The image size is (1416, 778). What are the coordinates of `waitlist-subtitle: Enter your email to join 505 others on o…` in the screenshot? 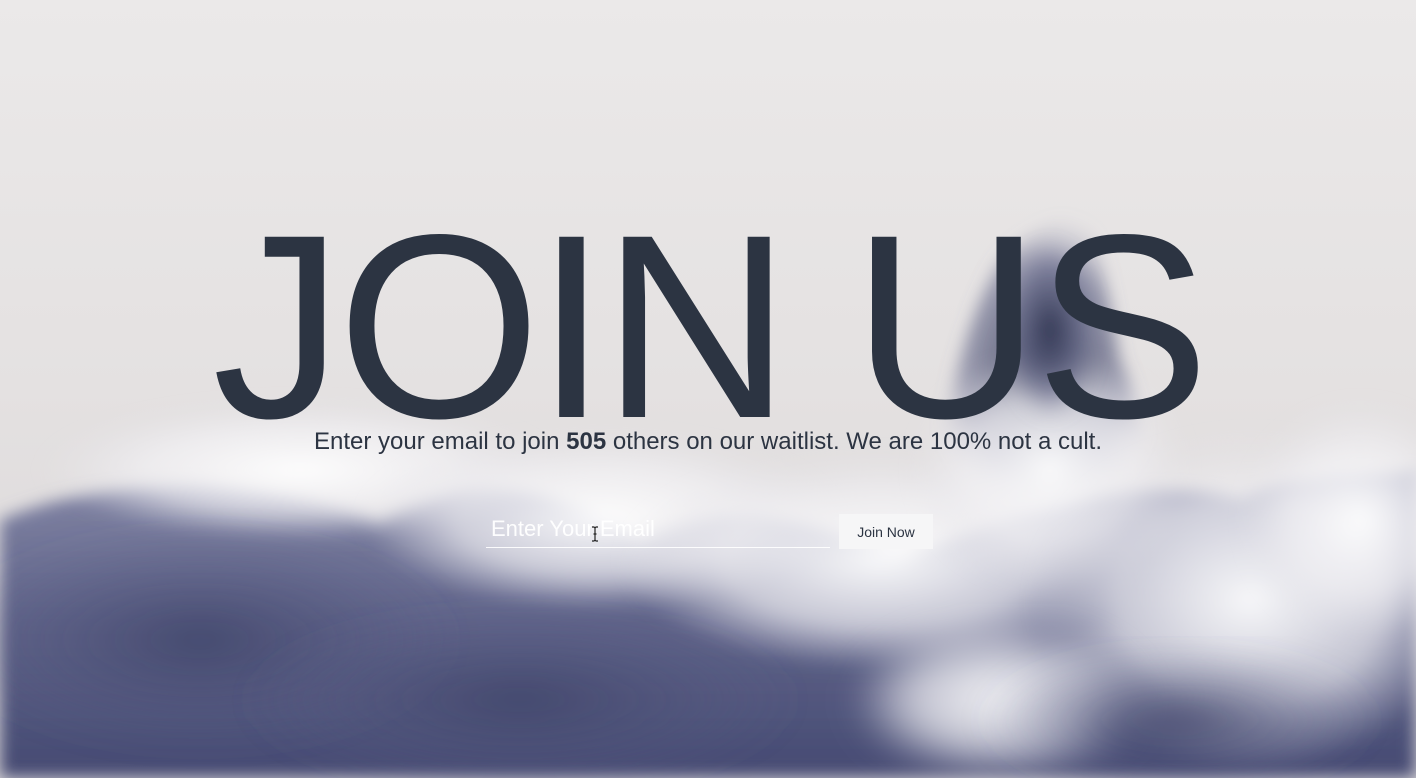 It's located at (708, 442).